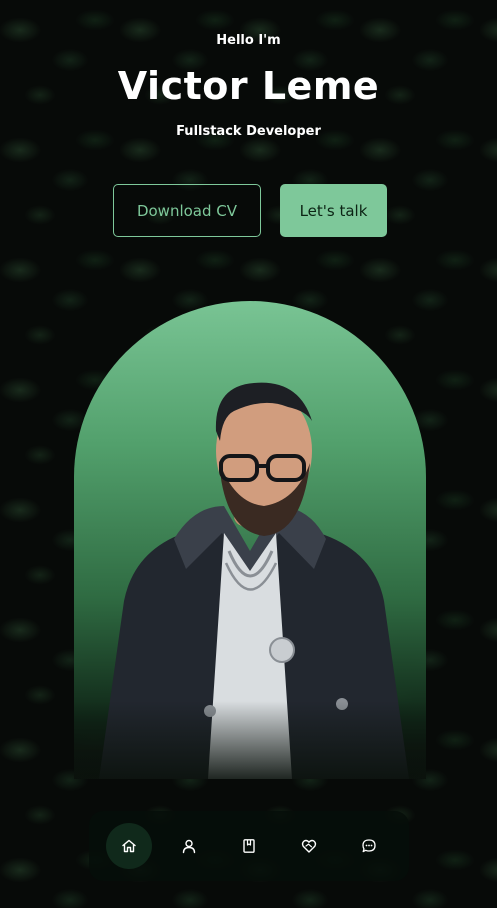  Describe the element at coordinates (248, 131) in the screenshot. I see `developer-role: Fullstack Developer` at that location.